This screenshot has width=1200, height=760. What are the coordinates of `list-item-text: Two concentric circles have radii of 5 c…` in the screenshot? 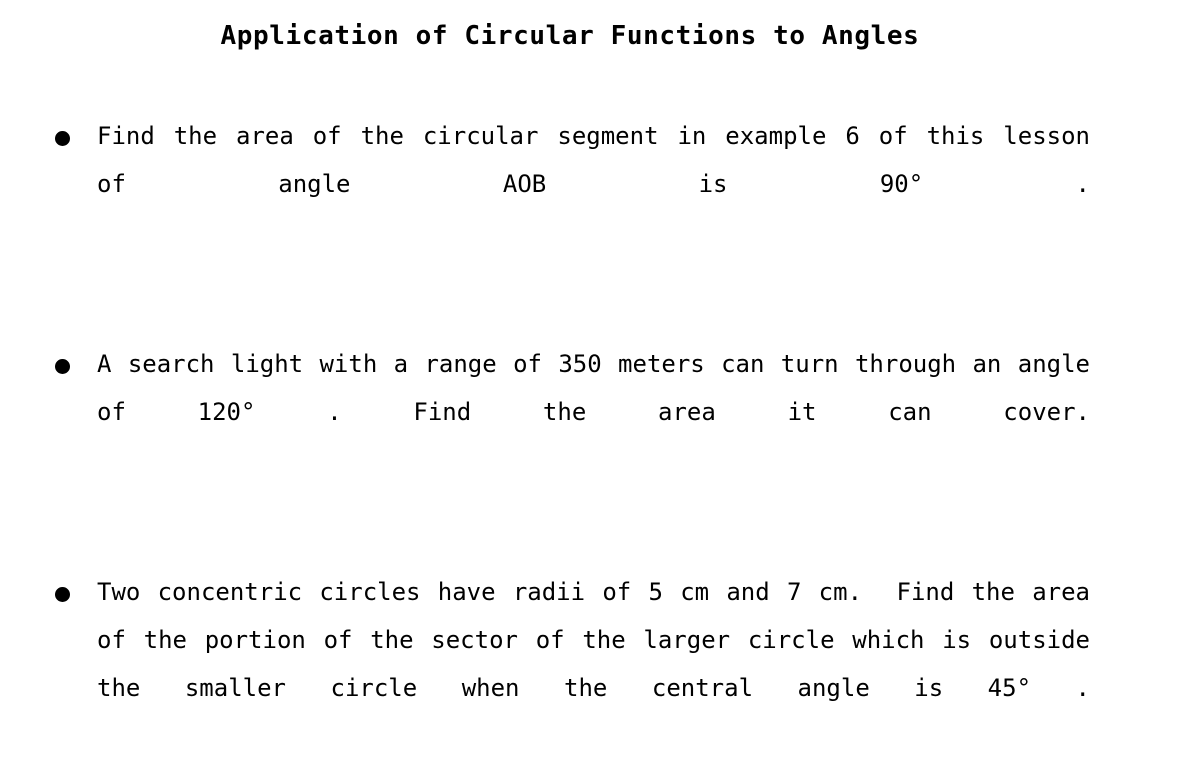 It's located at (601, 640).